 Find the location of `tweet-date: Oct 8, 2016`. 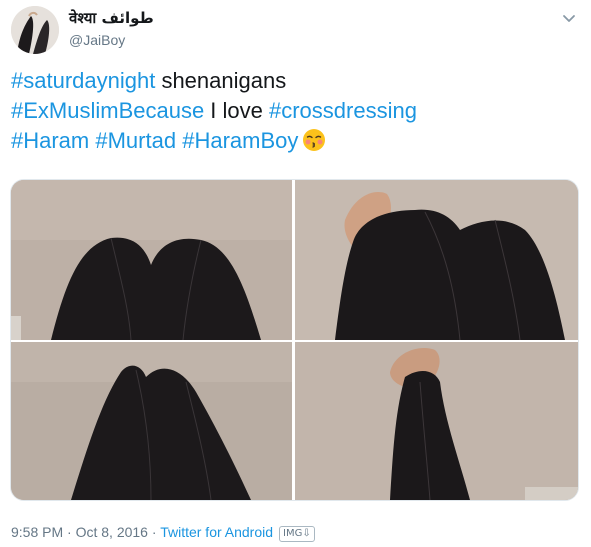

tweet-date: Oct 8, 2016 is located at coordinates (112, 532).